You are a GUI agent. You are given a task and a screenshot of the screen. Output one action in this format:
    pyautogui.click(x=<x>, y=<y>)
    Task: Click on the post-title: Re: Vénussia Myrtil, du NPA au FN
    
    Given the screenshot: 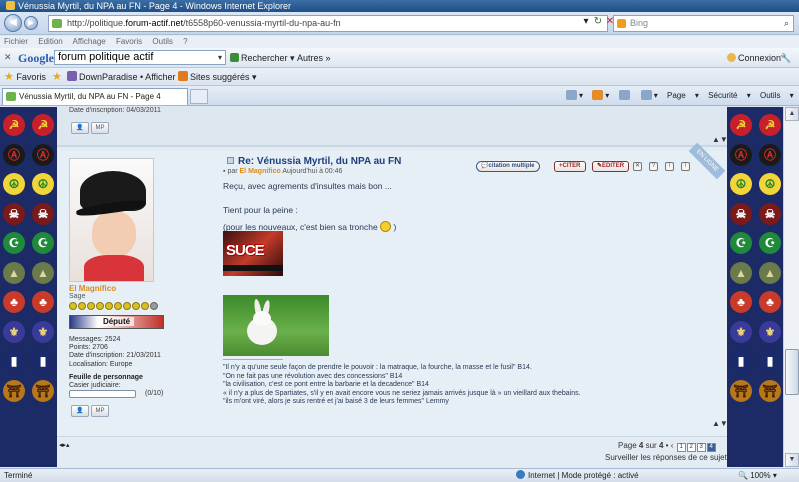 What is the action you would take?
    pyautogui.click(x=314, y=161)
    